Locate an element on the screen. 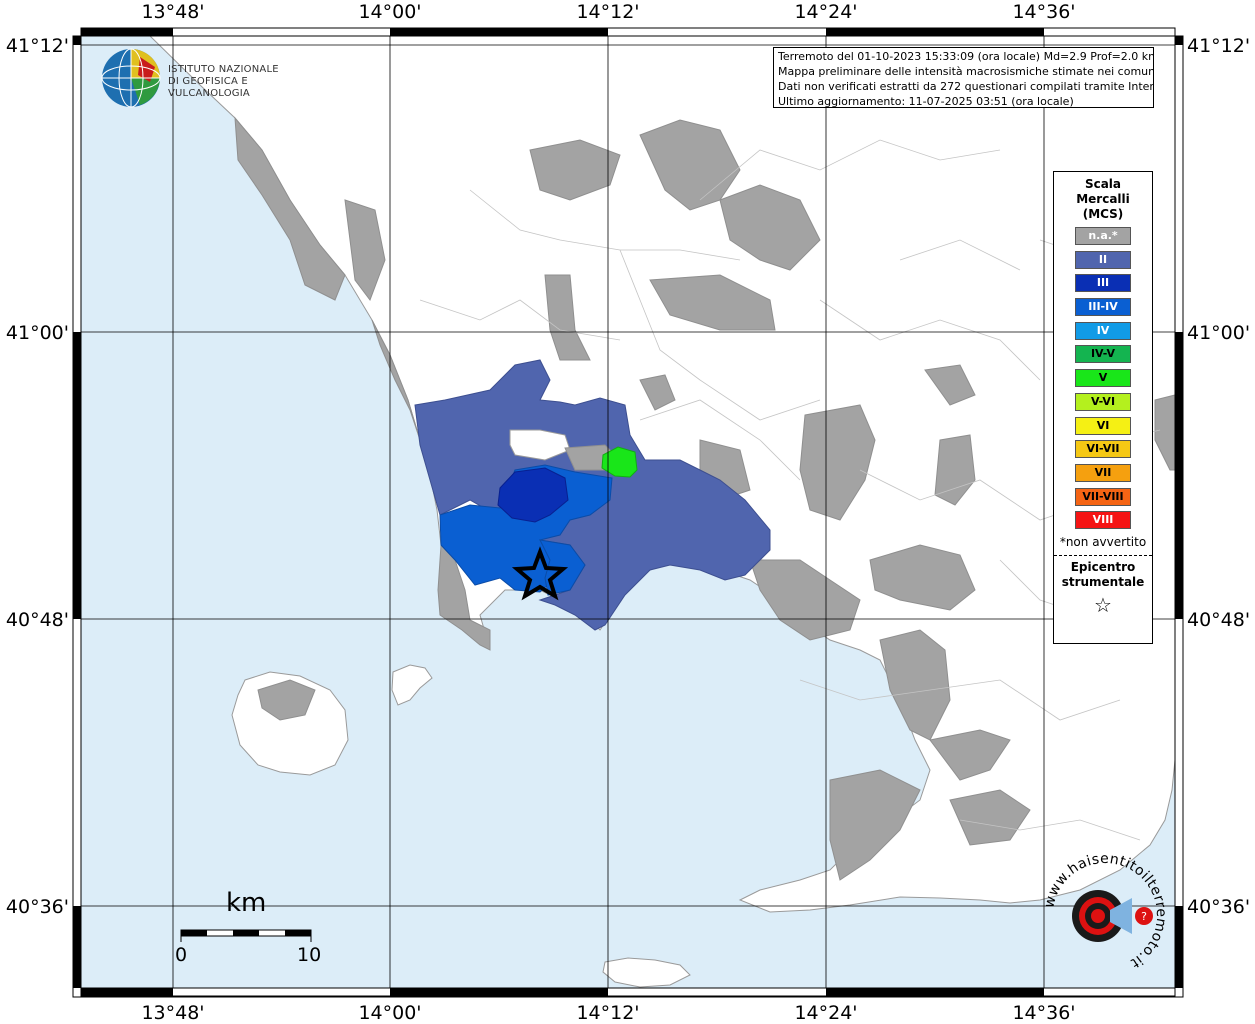  legend-item: VII is located at coordinates (1103, 472).